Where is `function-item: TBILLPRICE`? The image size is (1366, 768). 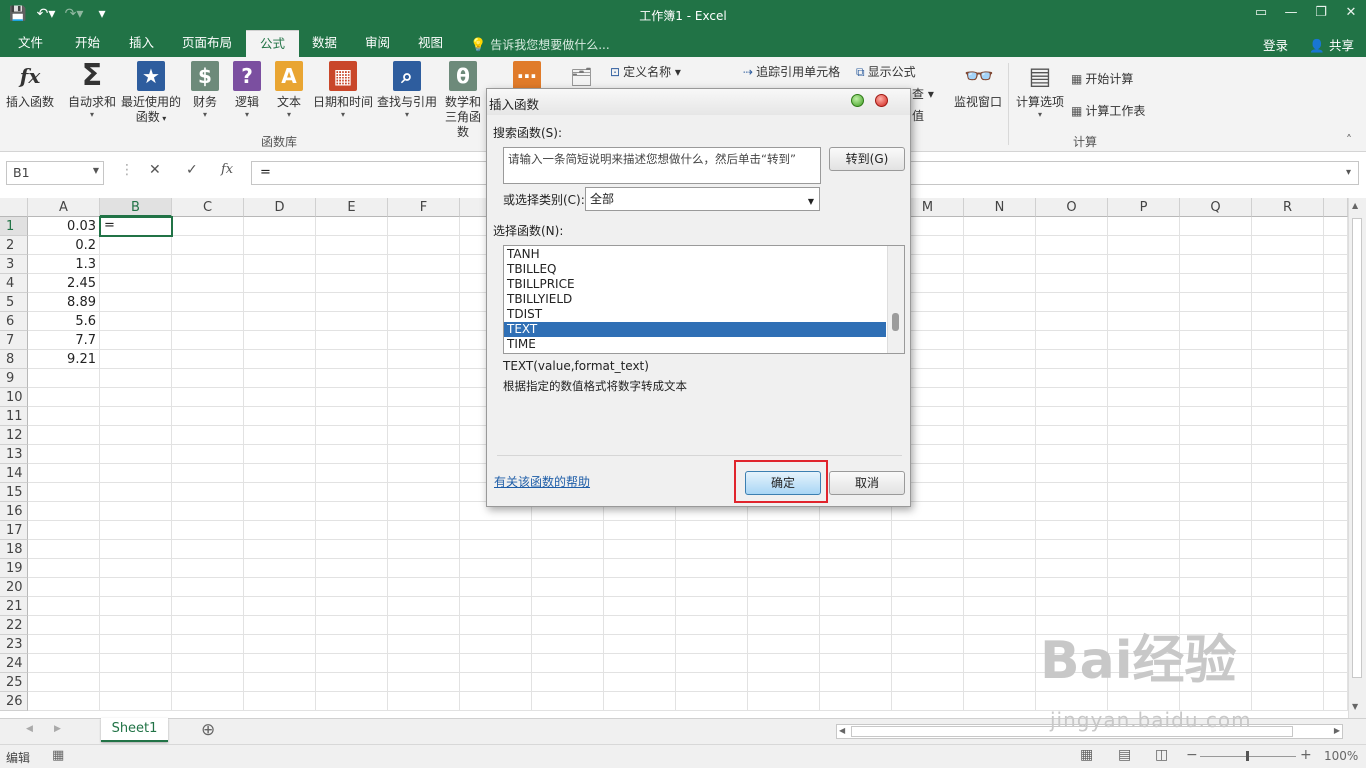
function-item: TBILLPRICE is located at coordinates (695, 284).